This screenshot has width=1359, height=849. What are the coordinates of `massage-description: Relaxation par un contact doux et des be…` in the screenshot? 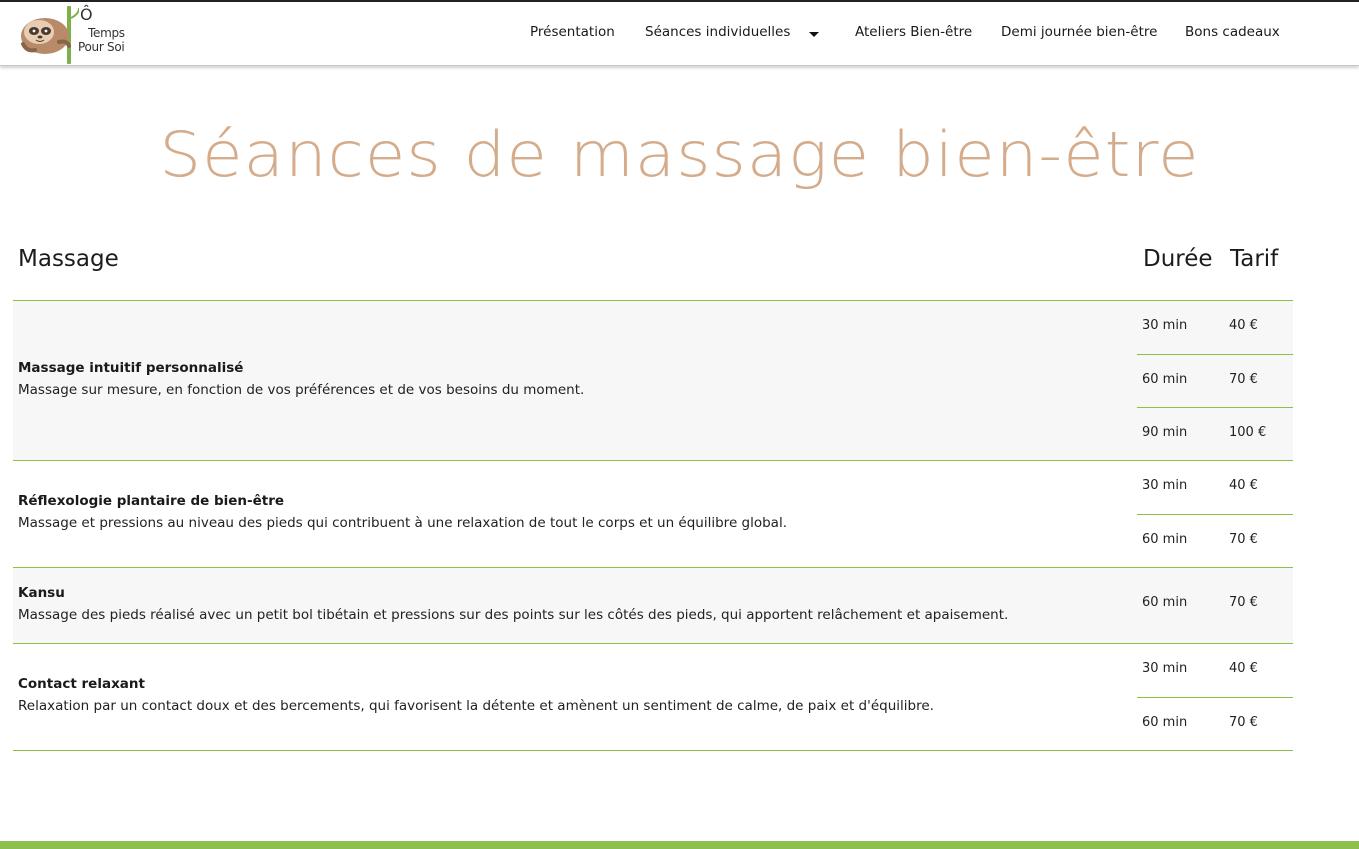 It's located at (476, 706).